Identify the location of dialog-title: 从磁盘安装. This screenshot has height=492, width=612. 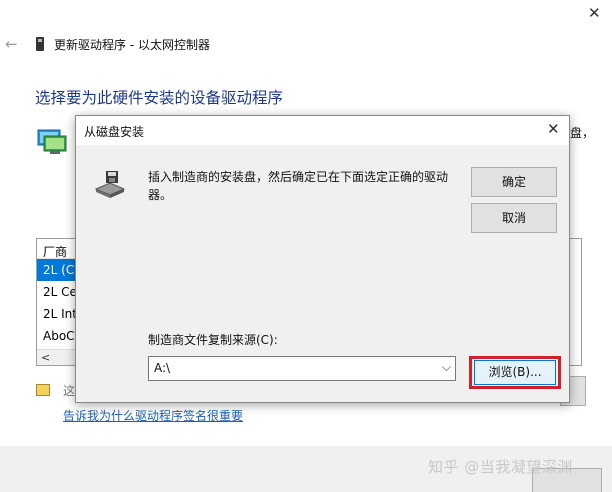
(114, 132).